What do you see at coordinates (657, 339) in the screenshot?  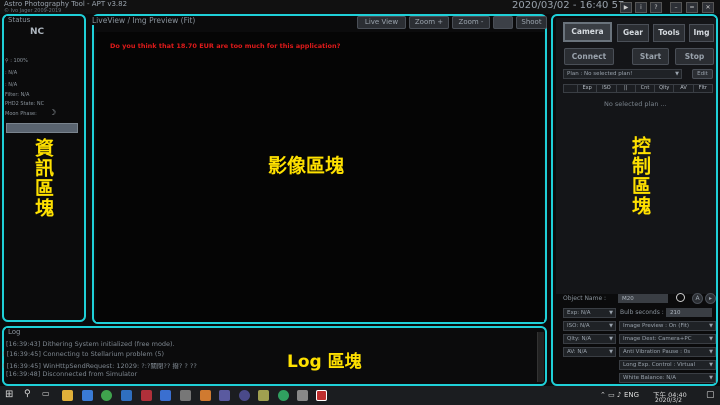 I see `image-dest-label: Image Dest: Camera+PC` at bounding box center [657, 339].